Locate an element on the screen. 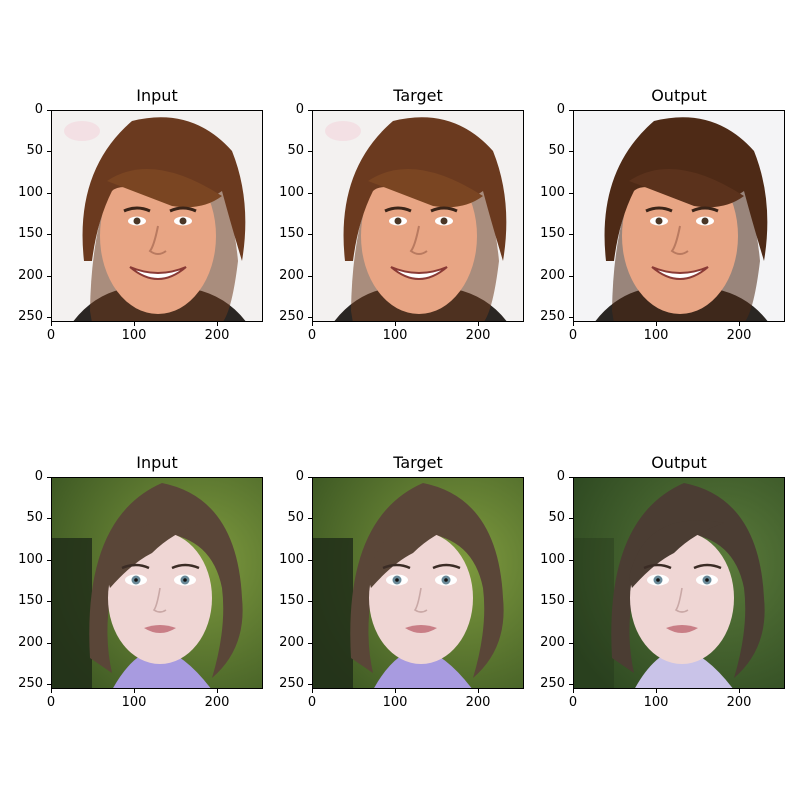 Image resolution: width=800 pixels, height=800 pixels. panel-title: Output is located at coordinates (679, 95).